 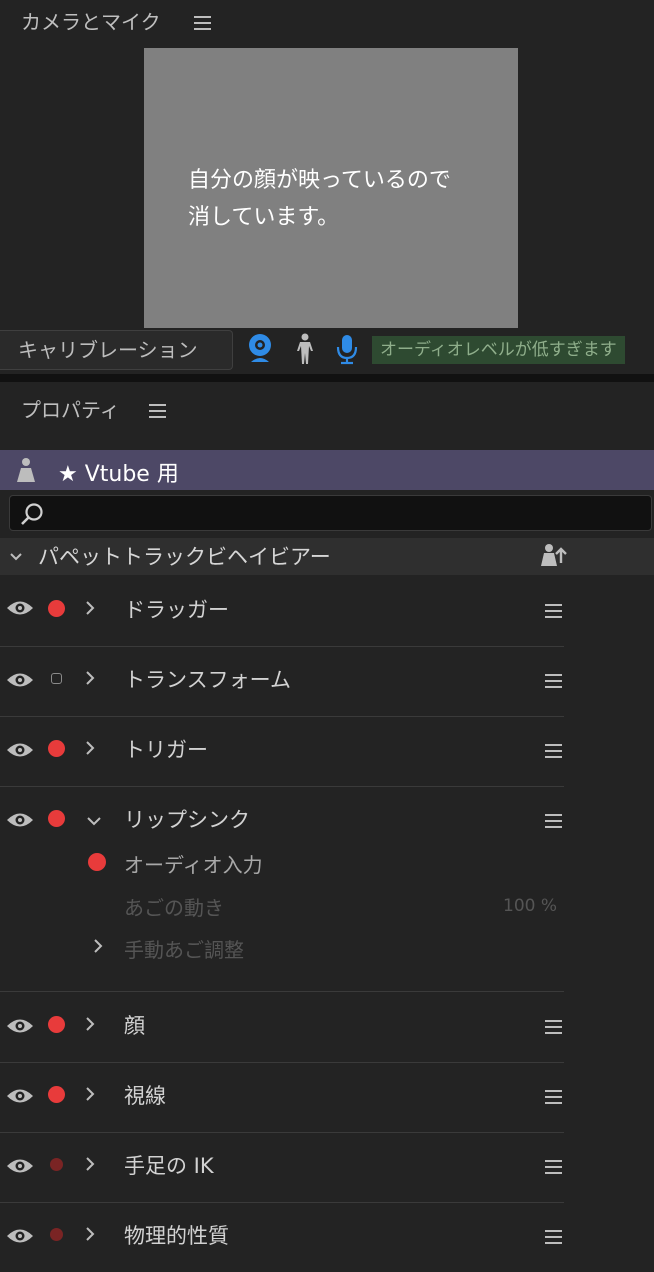 I want to click on microphone-icon, so click(x=347, y=351).